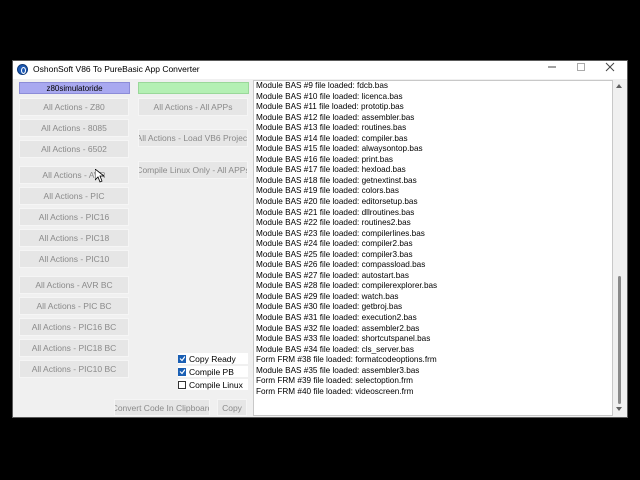 The width and height of the screenshot is (640, 480). Describe the element at coordinates (74, 217) in the screenshot. I see `all-actions-pic16-button: All Actions - PIC16` at that location.